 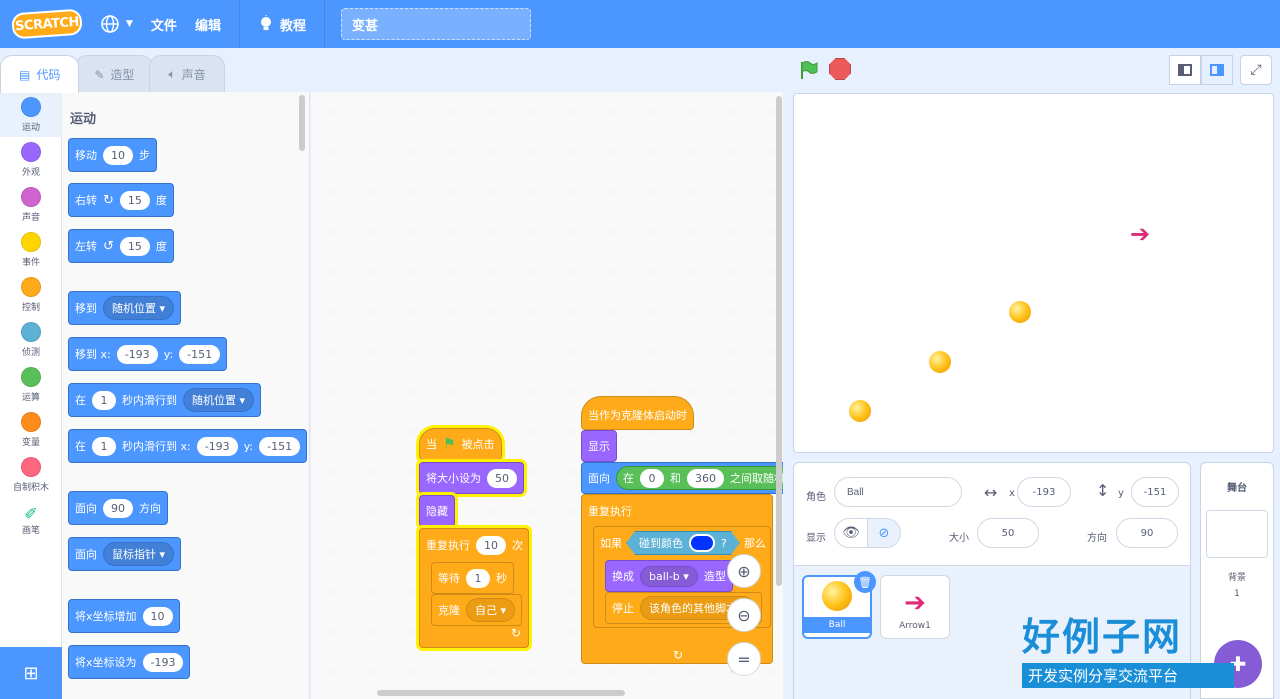 What do you see at coordinates (116, 24) in the screenshot?
I see `language-menu: ▼` at bounding box center [116, 24].